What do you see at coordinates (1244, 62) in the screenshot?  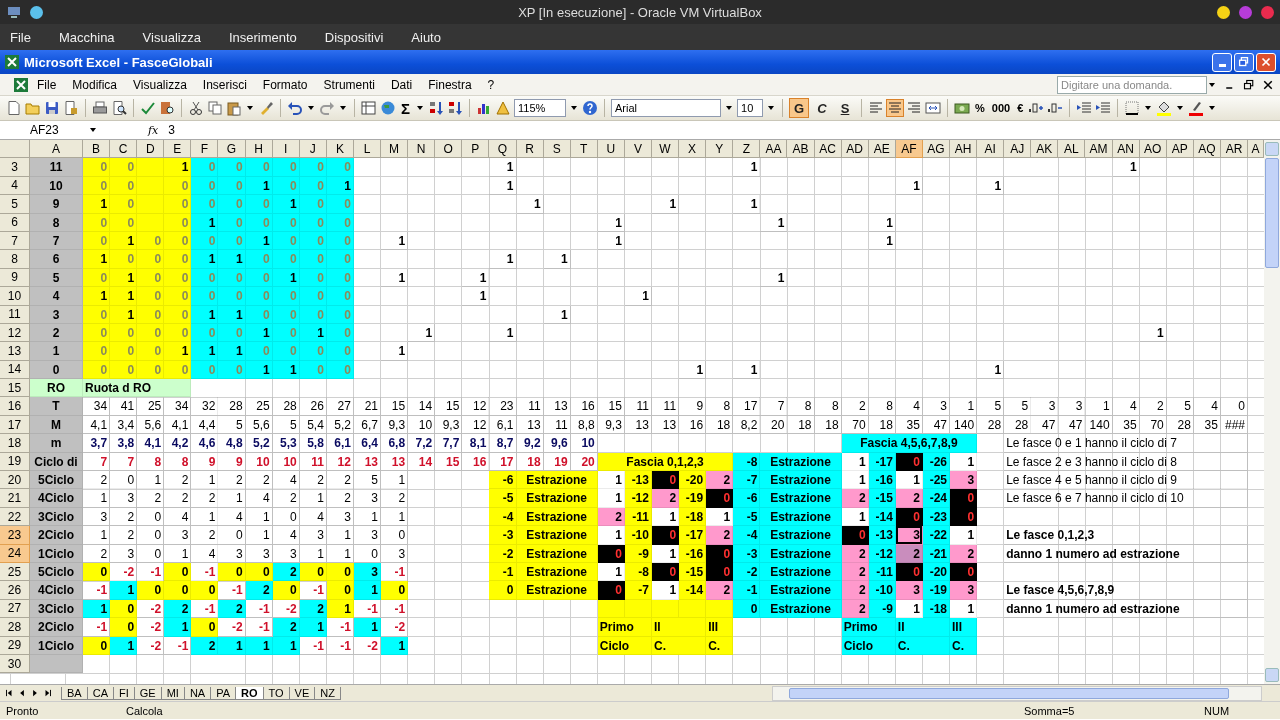 I see `restore-button` at bounding box center [1244, 62].